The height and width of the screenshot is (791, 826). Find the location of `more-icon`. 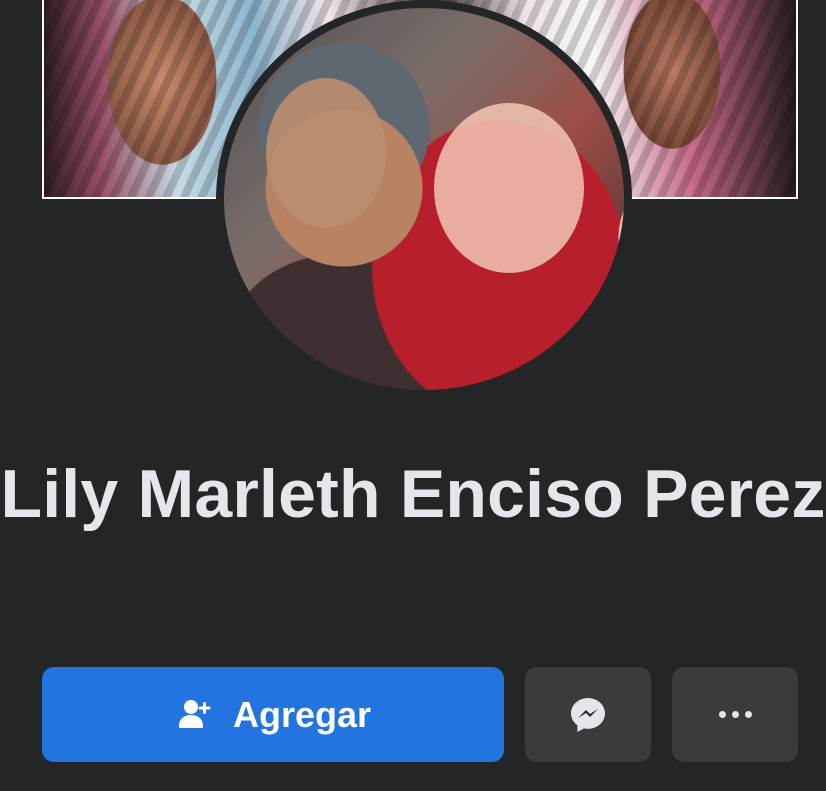

more-icon is located at coordinates (735, 714).